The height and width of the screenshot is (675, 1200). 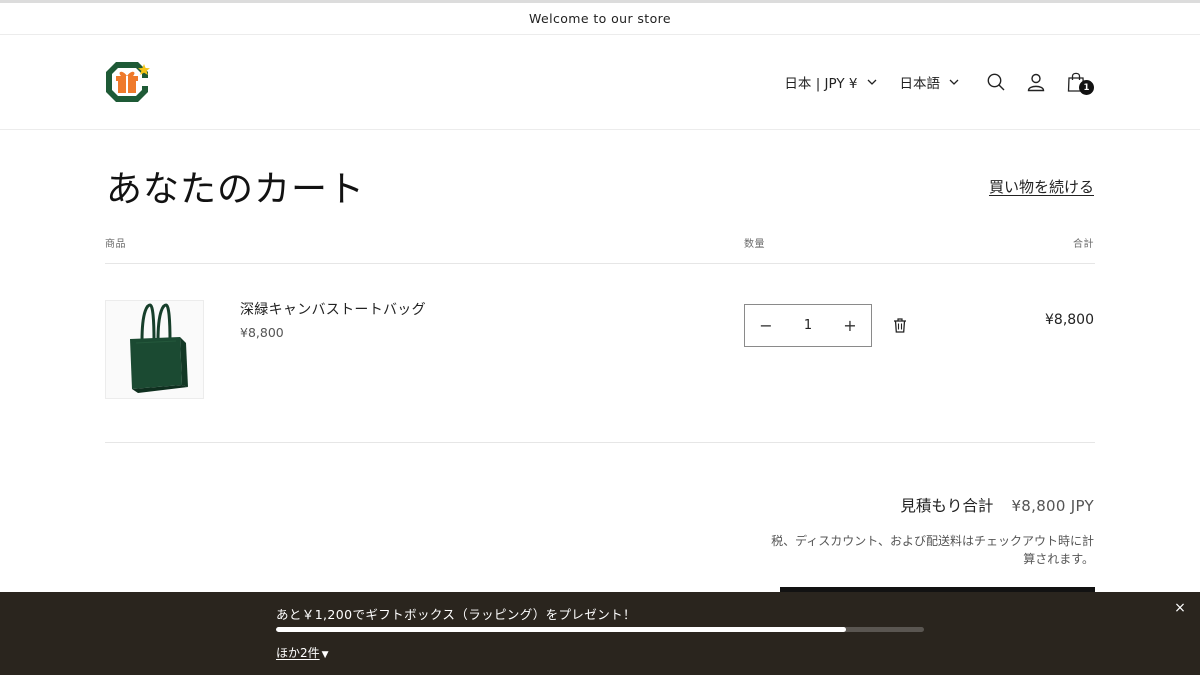 I want to click on quantity-stepper: − +, so click(x=808, y=325).